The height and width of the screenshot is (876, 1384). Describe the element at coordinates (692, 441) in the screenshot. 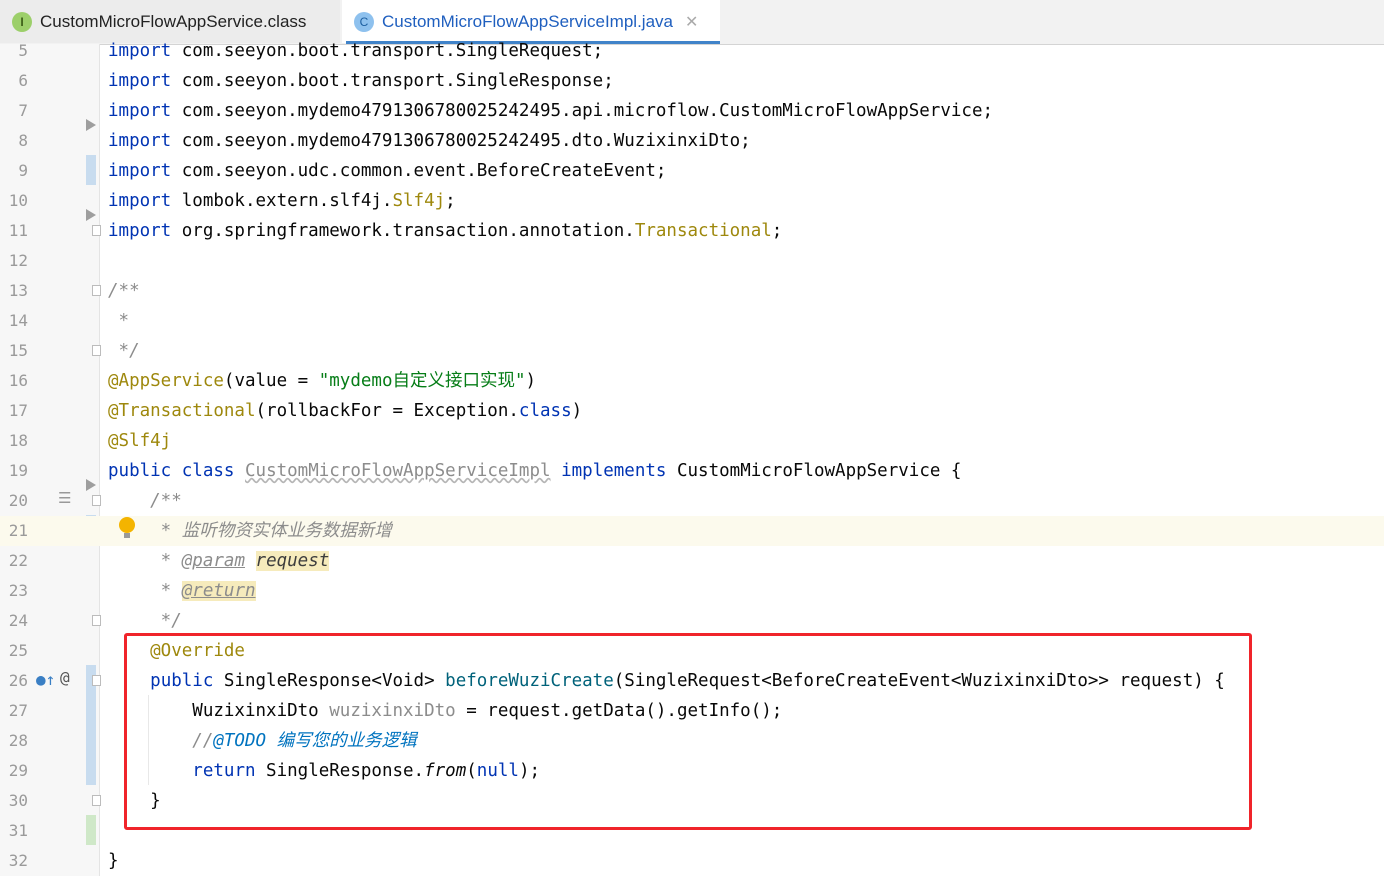

I see `code-line-18: 18 @Slf4j` at that location.